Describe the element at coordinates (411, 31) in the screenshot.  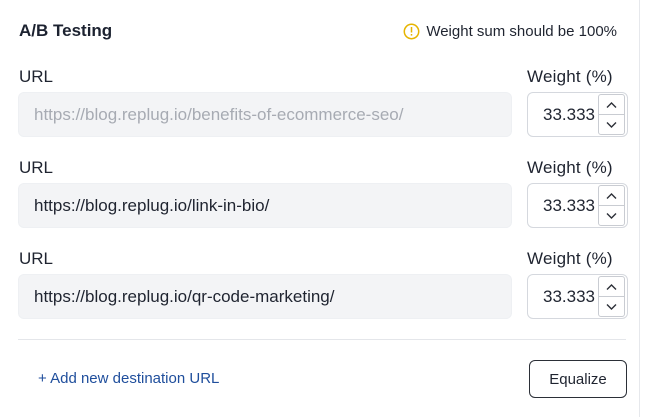
I see `info-circle-icon` at that location.